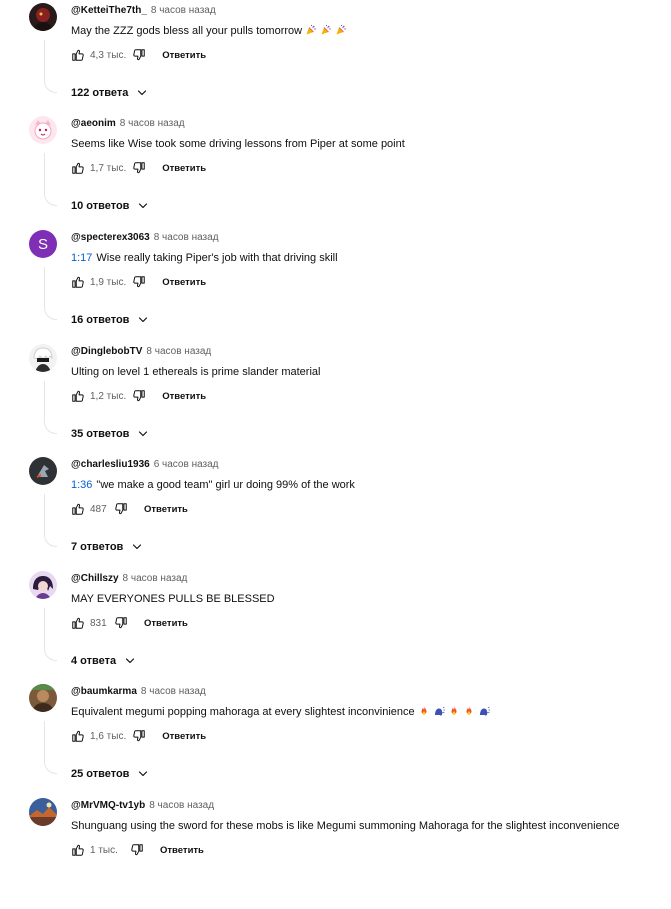 Image resolution: width=671 pixels, height=909 pixels. Describe the element at coordinates (94, 661) in the screenshot. I see `replies-count: 4 ответа` at that location.